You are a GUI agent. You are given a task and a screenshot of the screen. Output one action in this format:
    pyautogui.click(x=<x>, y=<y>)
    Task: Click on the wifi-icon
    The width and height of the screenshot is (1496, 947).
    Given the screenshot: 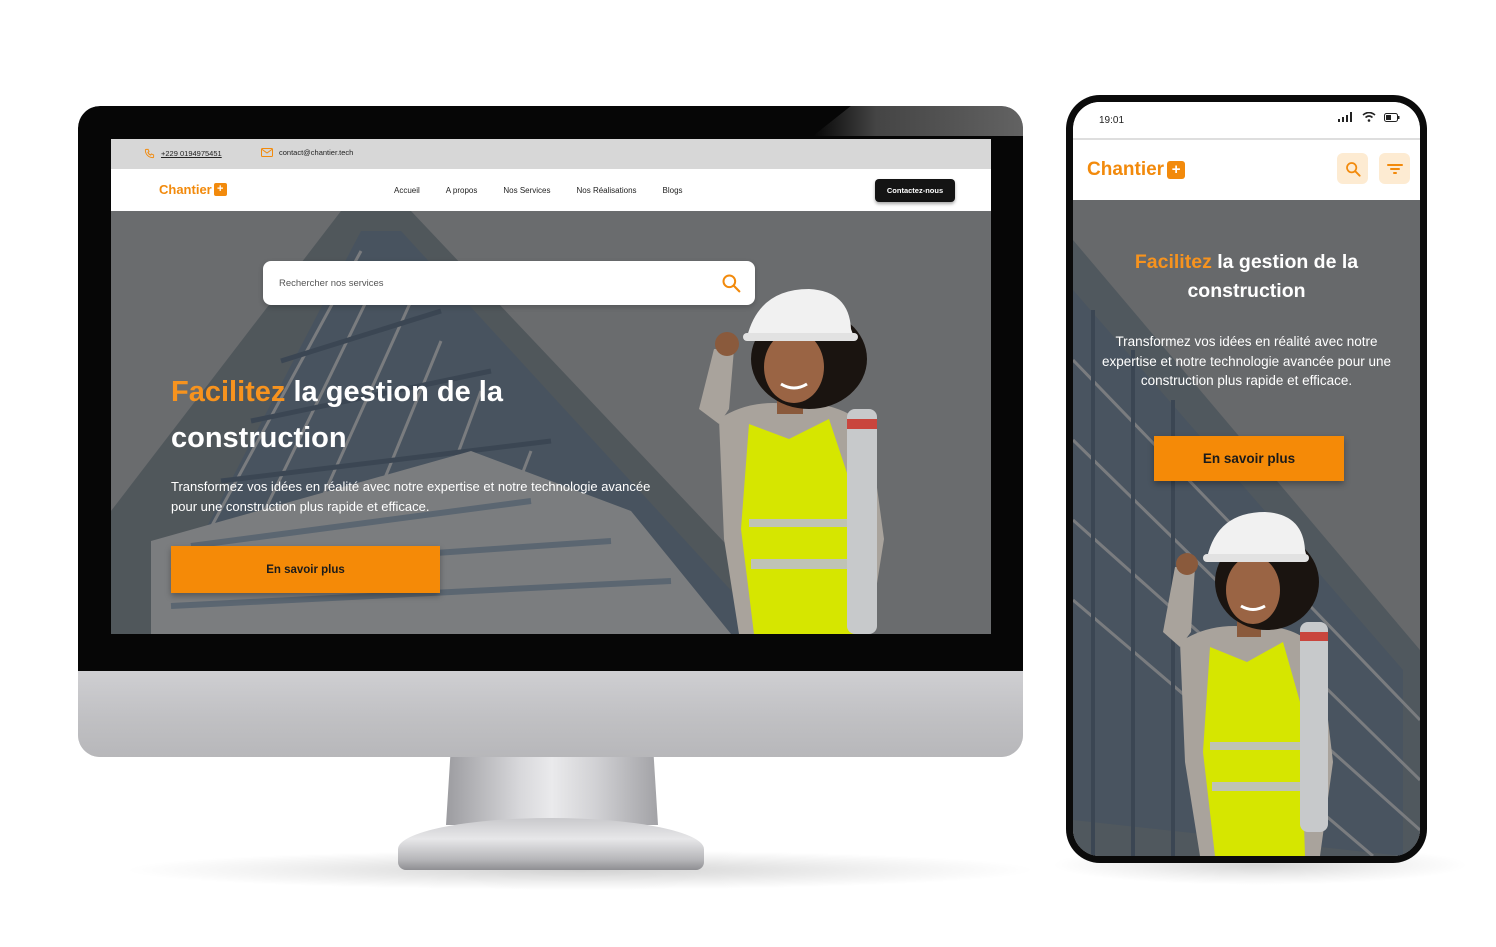 What is the action you would take?
    pyautogui.click(x=1369, y=117)
    